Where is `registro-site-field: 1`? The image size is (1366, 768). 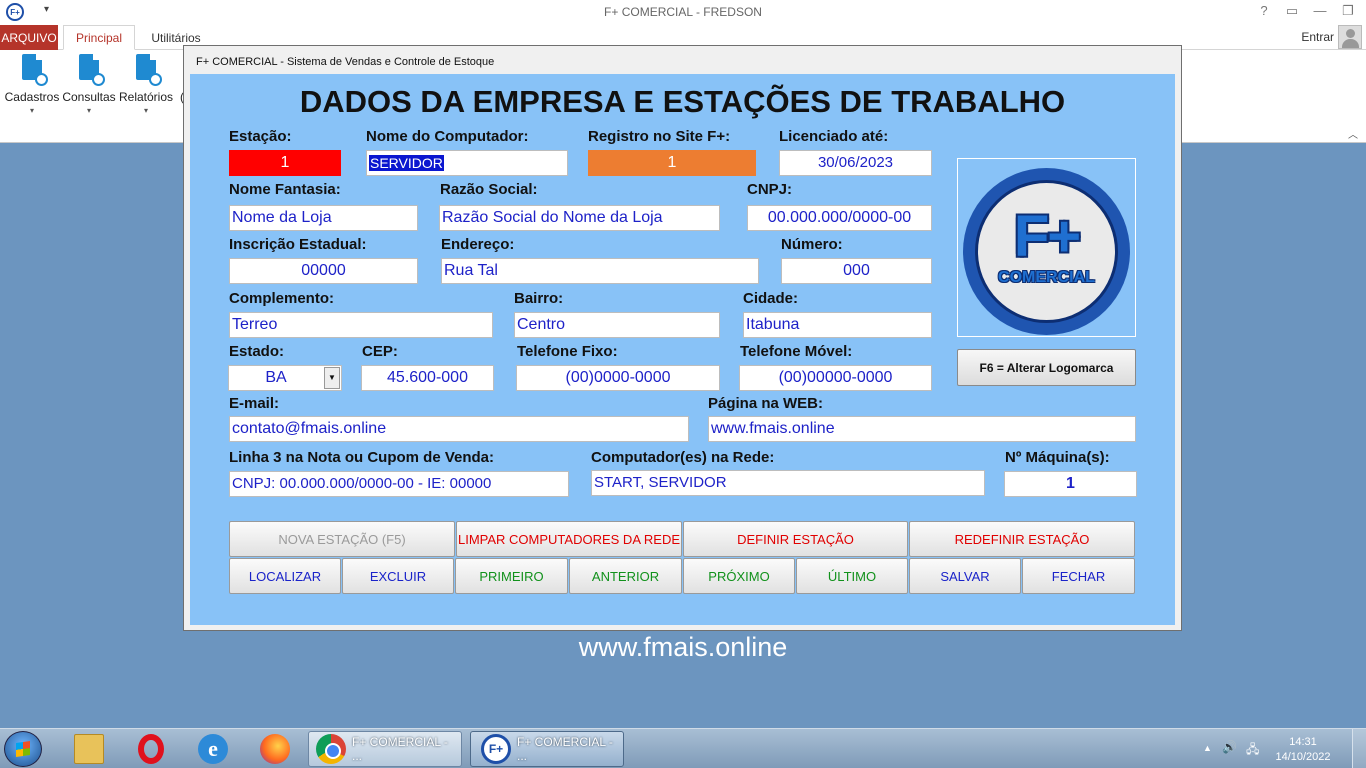
registro-site-field: 1 is located at coordinates (672, 163).